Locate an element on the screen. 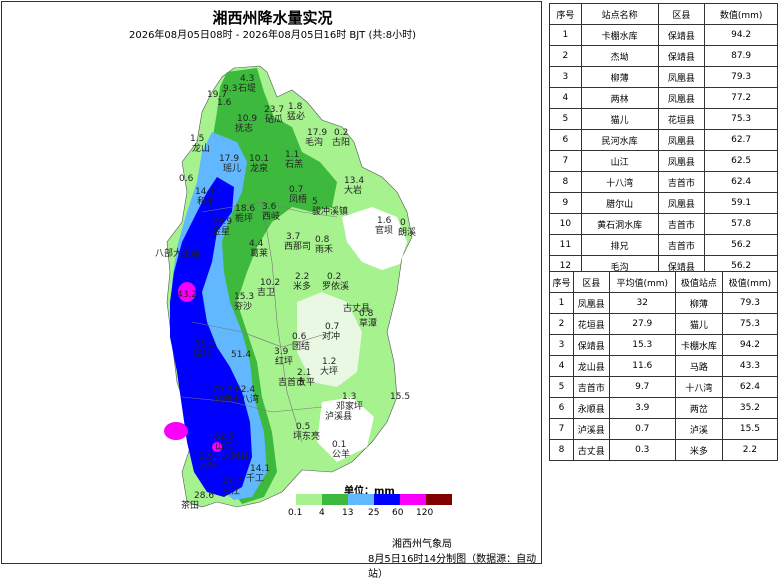 The height and width of the screenshot is (580, 781). map-station-label: 龙山 is located at coordinates (201, 149).